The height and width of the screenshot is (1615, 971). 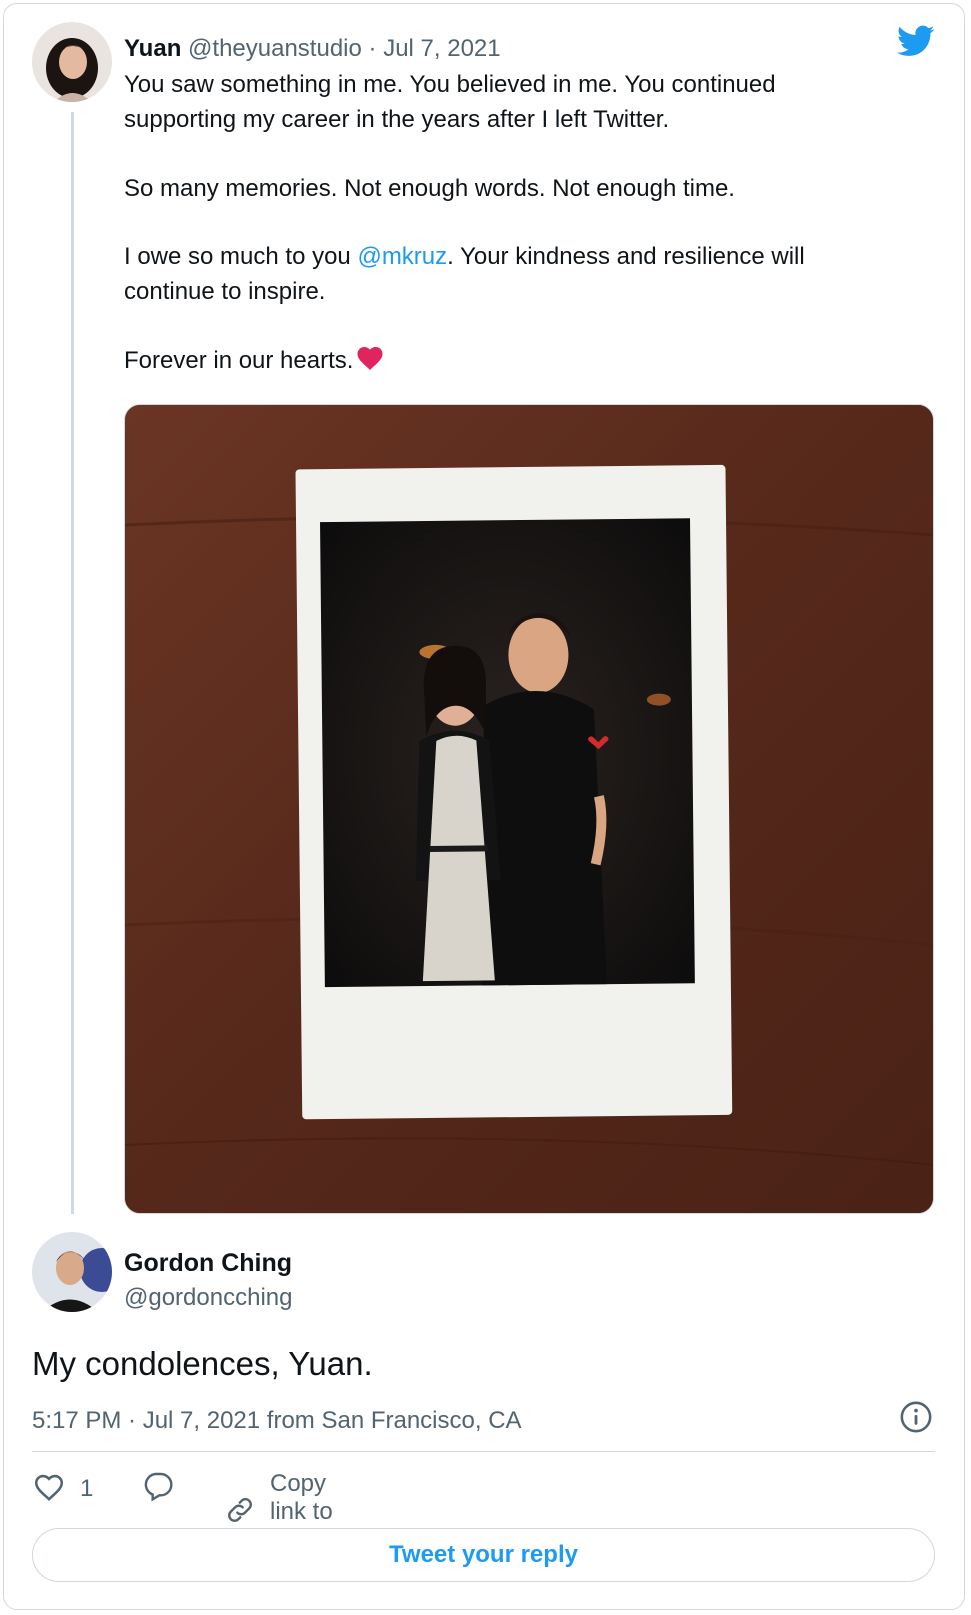 What do you see at coordinates (370, 362) in the screenshot?
I see `red-heart-emoji` at bounding box center [370, 362].